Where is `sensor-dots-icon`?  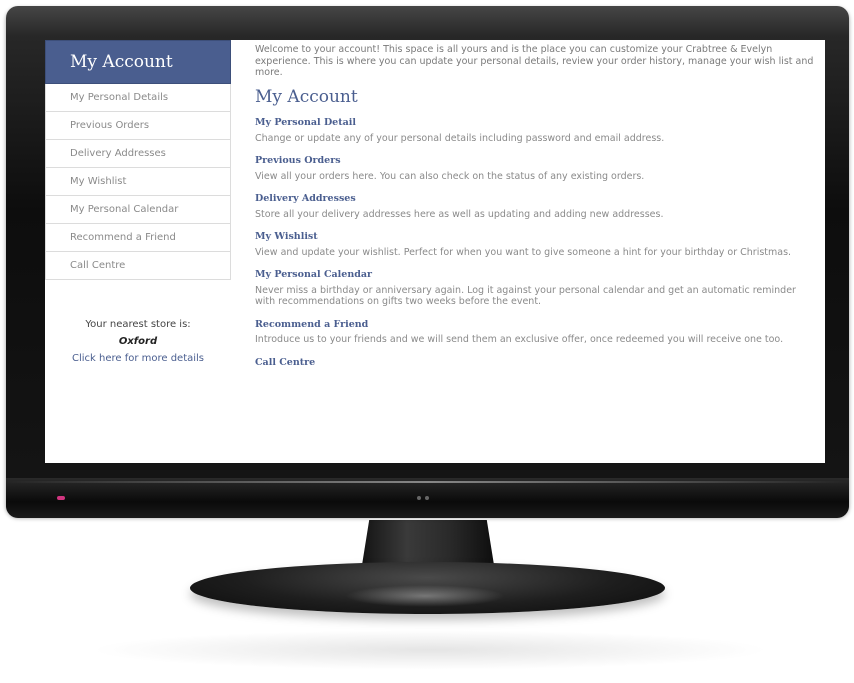
sensor-dots-icon is located at coordinates (428, 498).